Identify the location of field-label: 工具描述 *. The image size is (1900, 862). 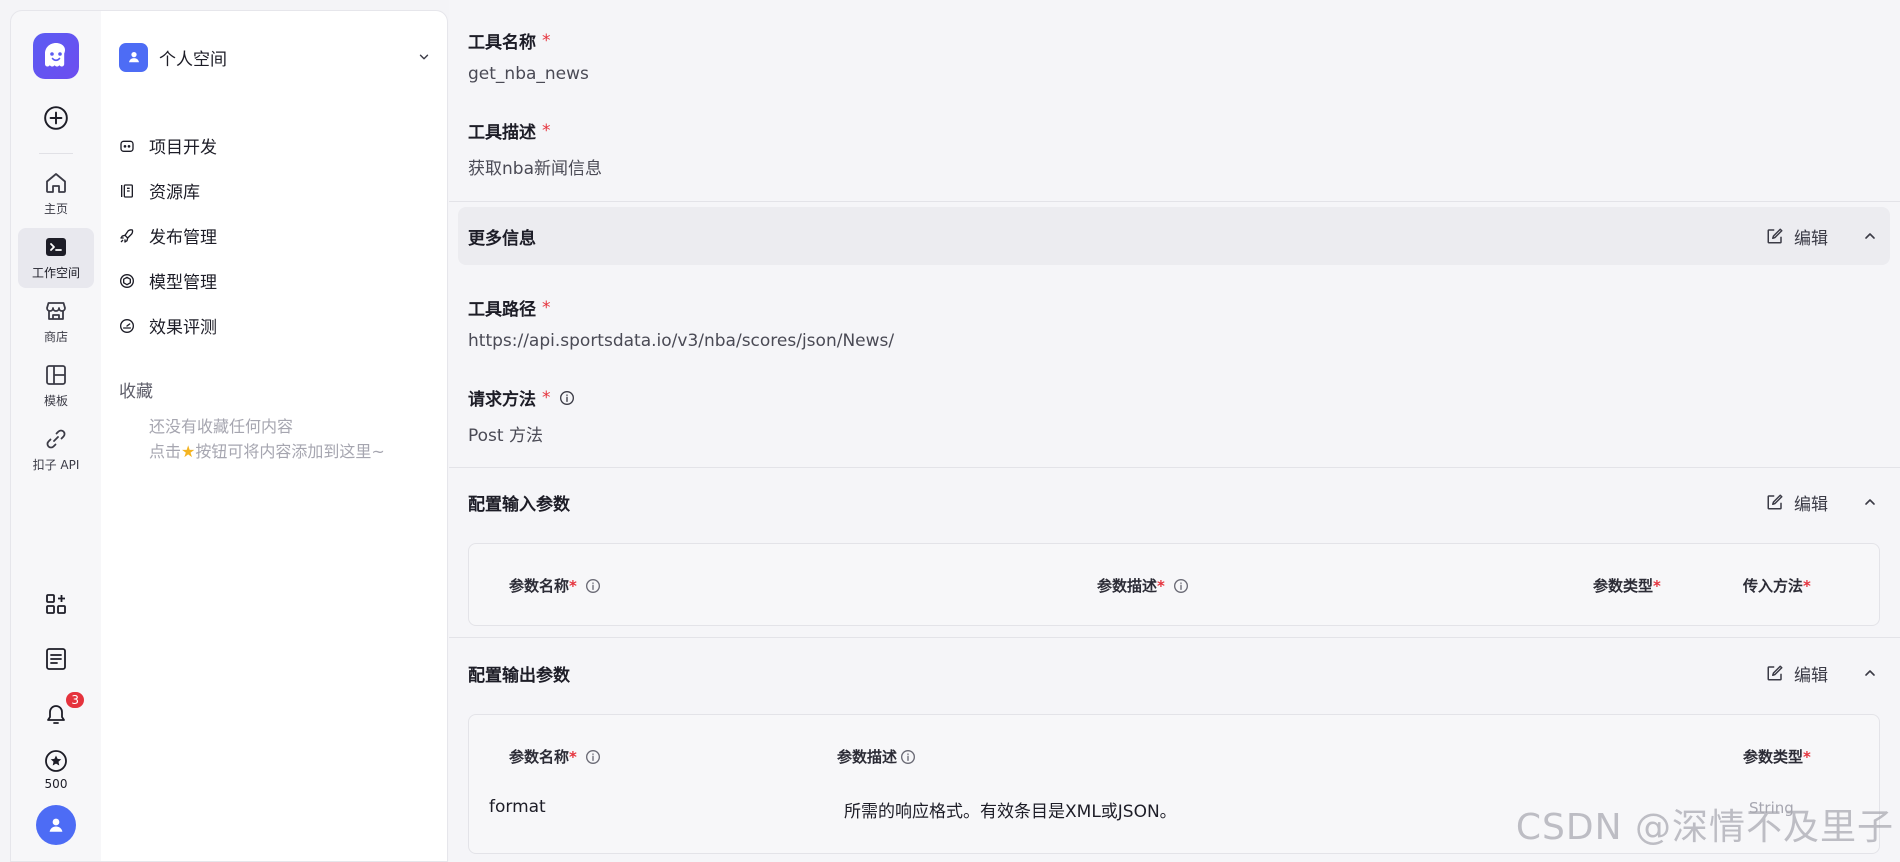
(535, 131).